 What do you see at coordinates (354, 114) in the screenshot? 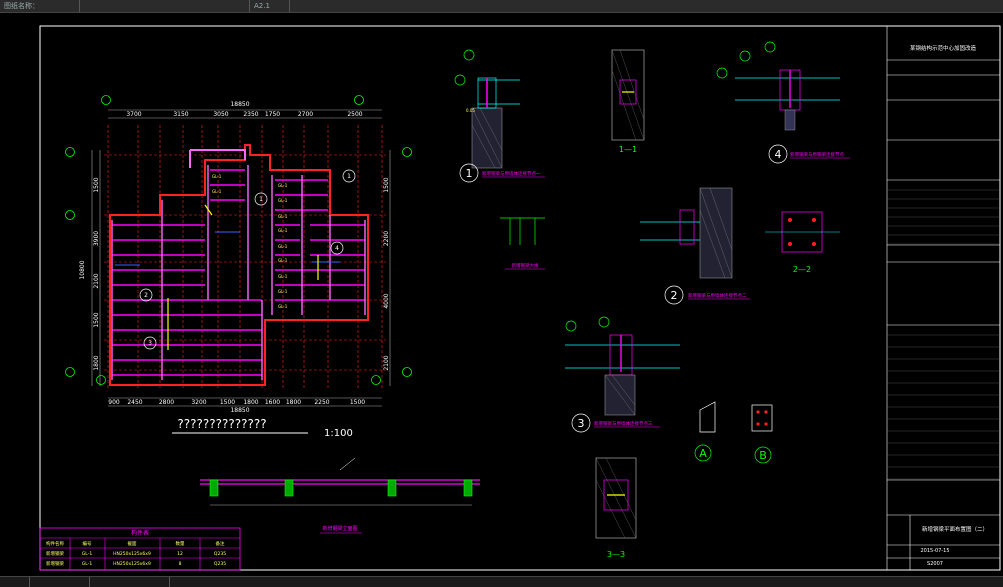
I see `dimension-label: 2500` at bounding box center [354, 114].